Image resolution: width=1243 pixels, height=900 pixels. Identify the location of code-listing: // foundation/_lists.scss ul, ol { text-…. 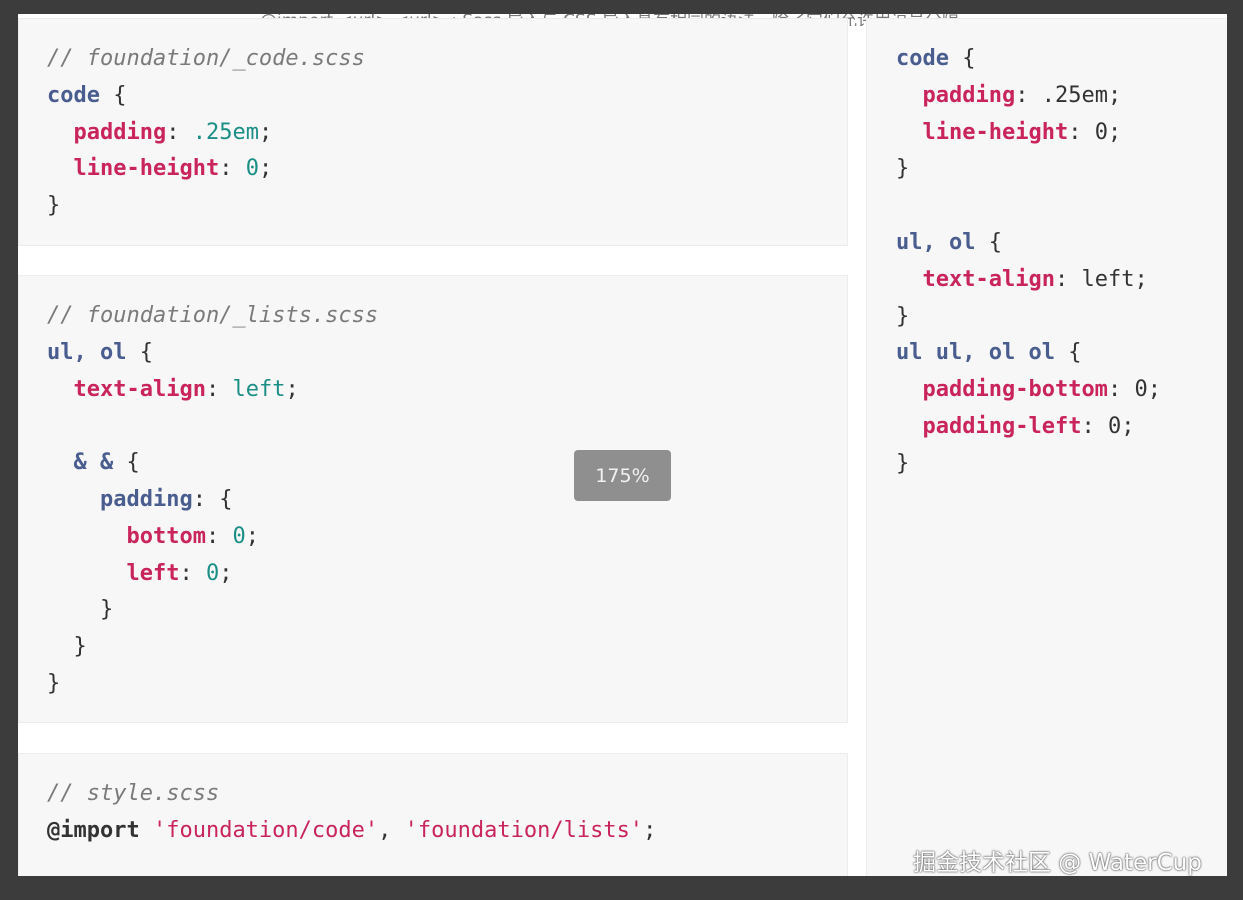
(213, 499).